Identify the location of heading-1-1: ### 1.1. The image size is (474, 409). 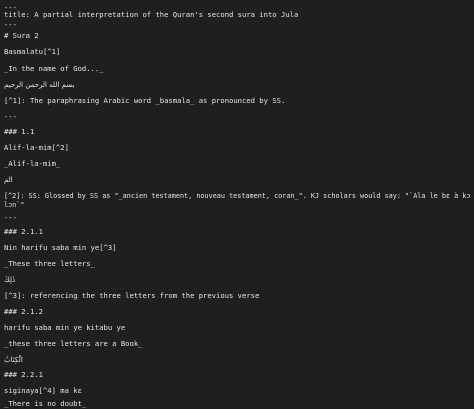
(19, 131).